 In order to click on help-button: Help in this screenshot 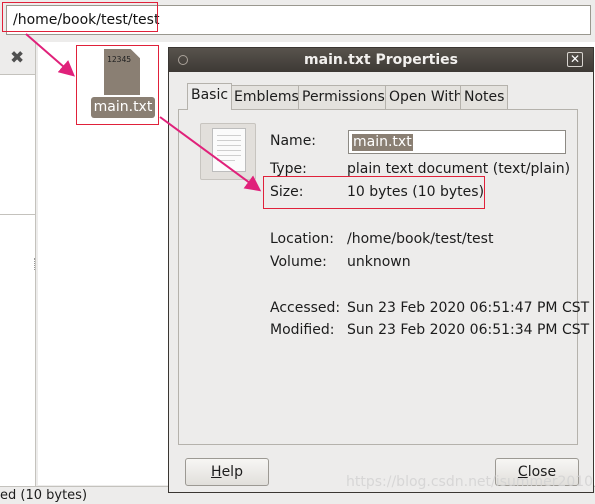, I will do `click(227, 472)`.